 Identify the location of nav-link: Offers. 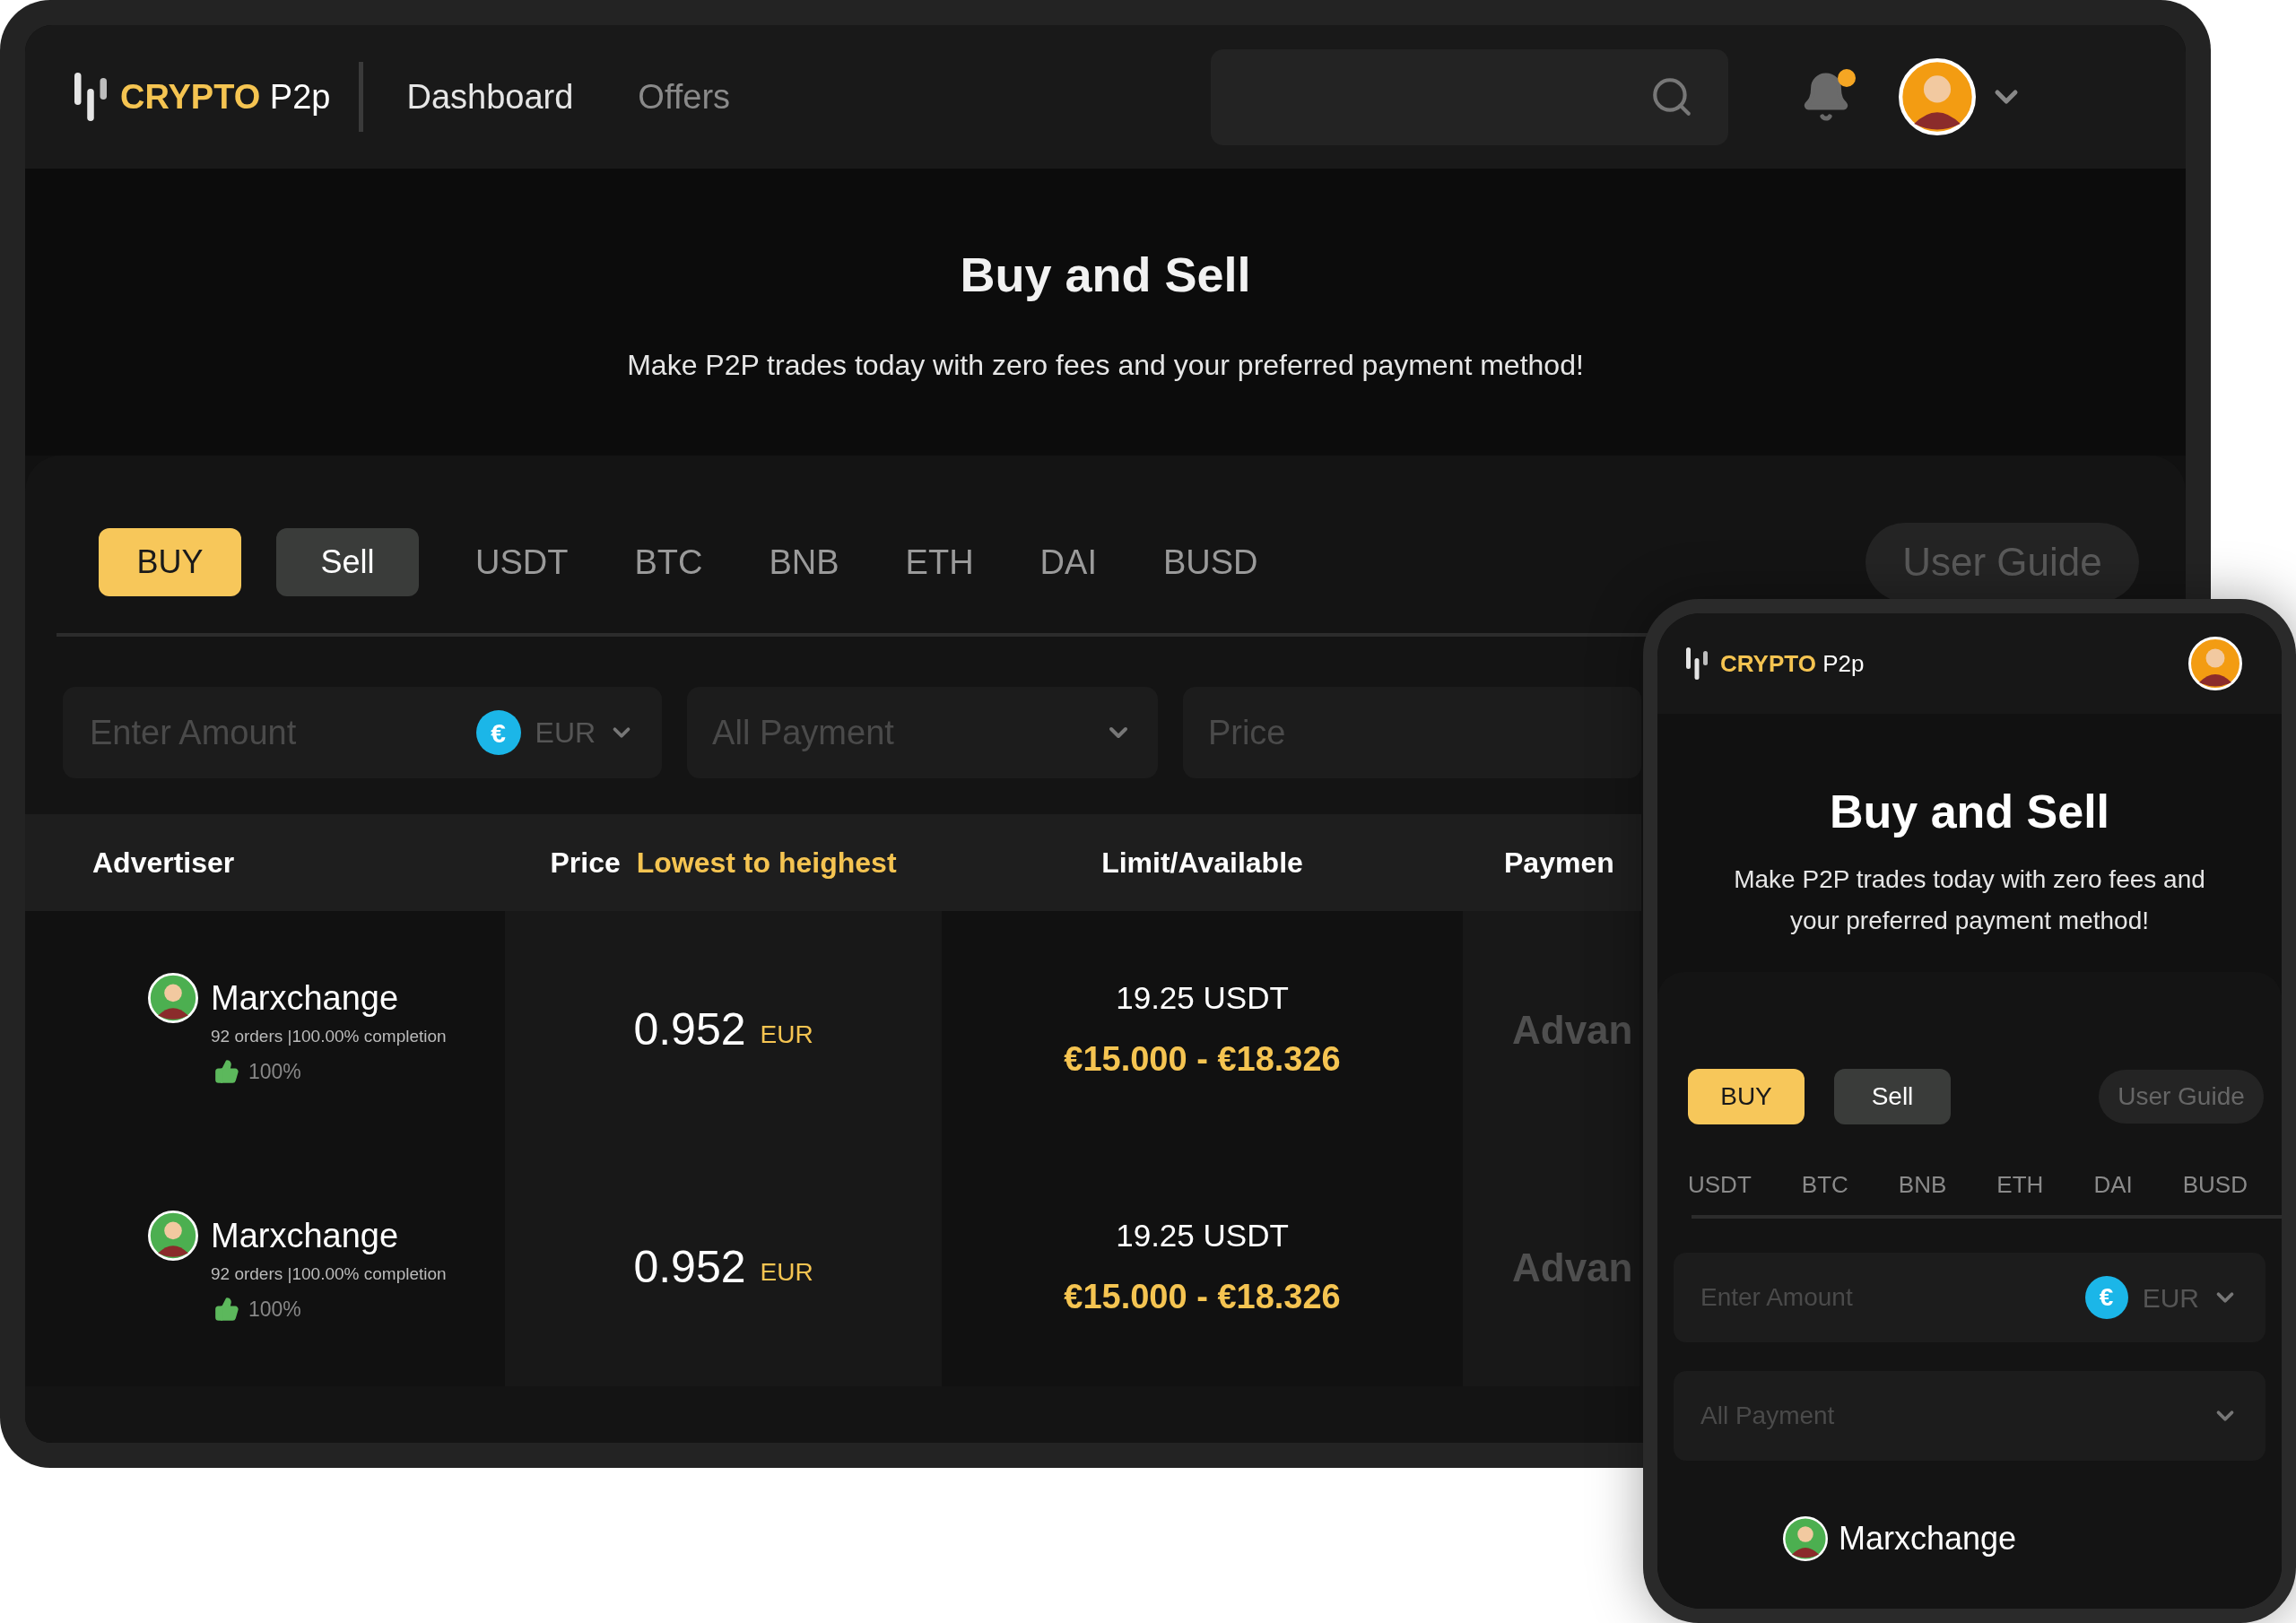
(684, 97).